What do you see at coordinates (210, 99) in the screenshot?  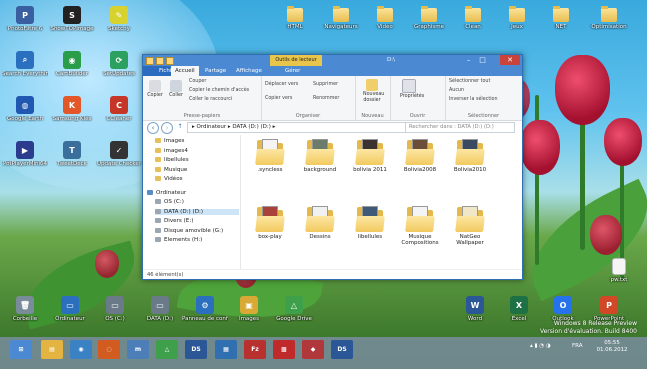 I see `paste-shortcut-button: Coller le raccourci` at bounding box center [210, 99].